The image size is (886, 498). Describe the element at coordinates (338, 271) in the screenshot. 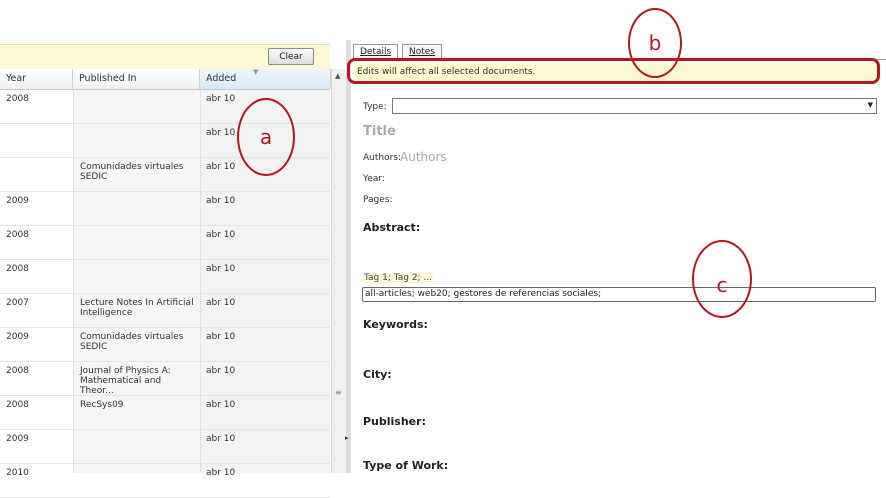

I see `vertical-scrollbar: ▲ ≡` at that location.